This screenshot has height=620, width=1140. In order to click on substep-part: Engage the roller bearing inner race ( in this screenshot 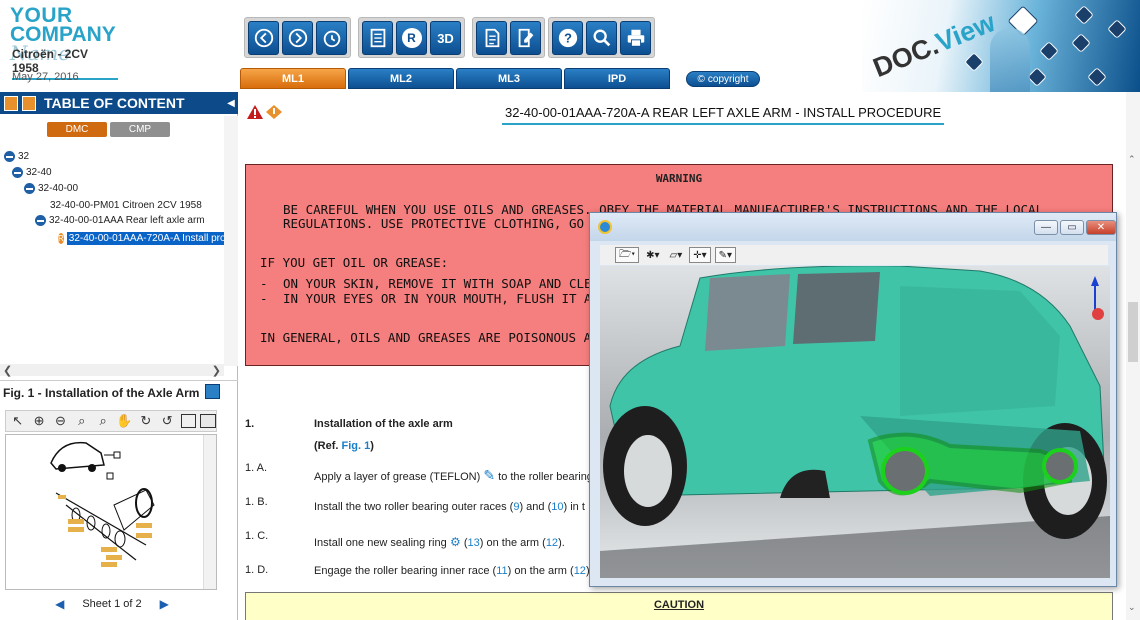, I will do `click(405, 571)`.